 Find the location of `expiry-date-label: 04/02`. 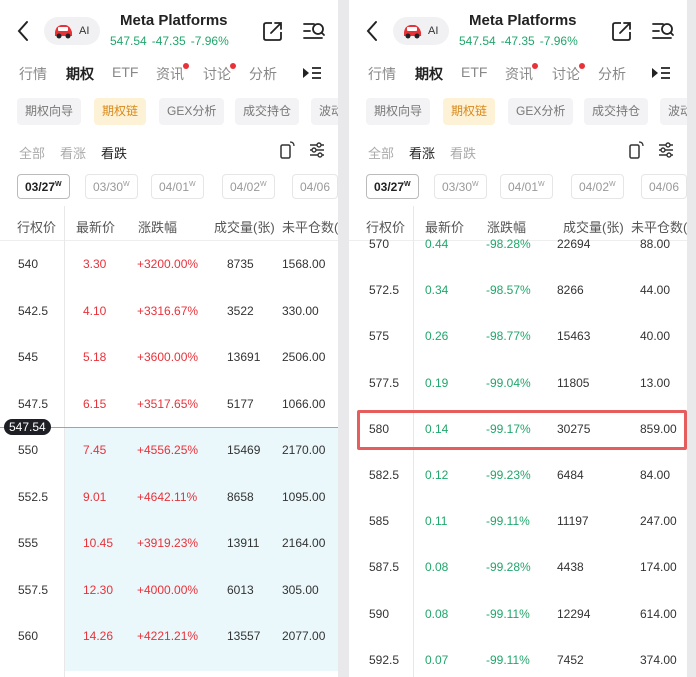

expiry-date-label: 04/02 is located at coordinates (594, 187).